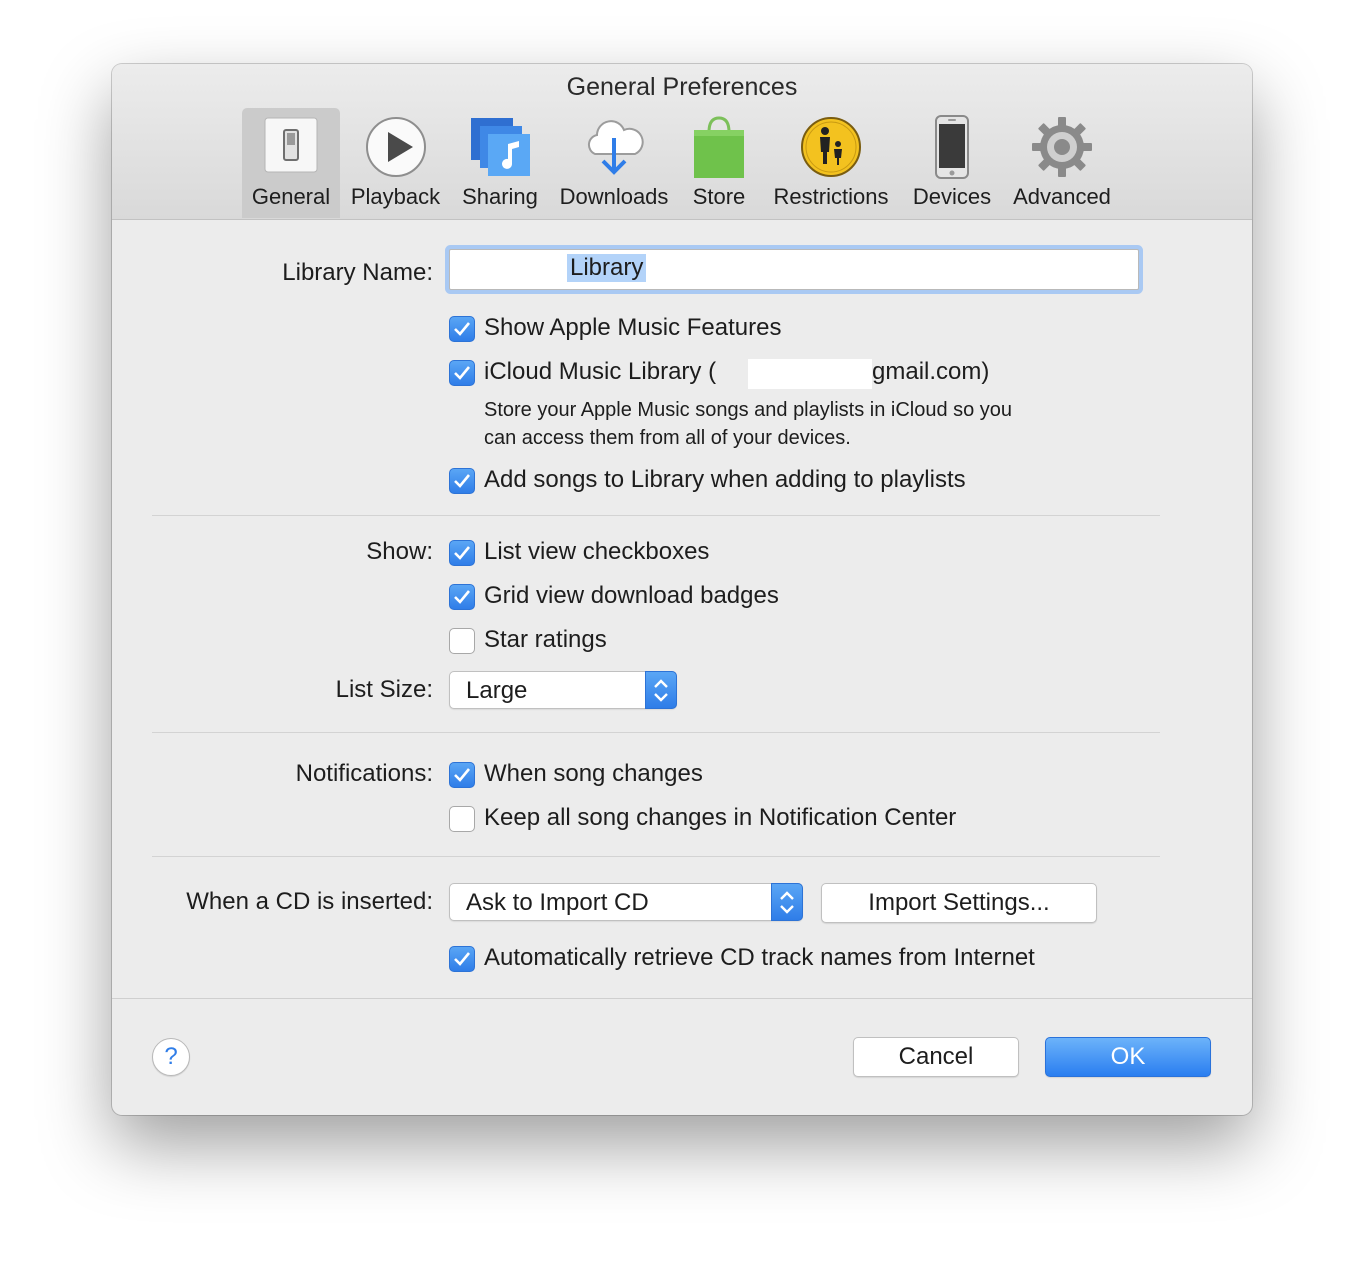  Describe the element at coordinates (462, 481) in the screenshot. I see `add-songs-checkbox` at that location.